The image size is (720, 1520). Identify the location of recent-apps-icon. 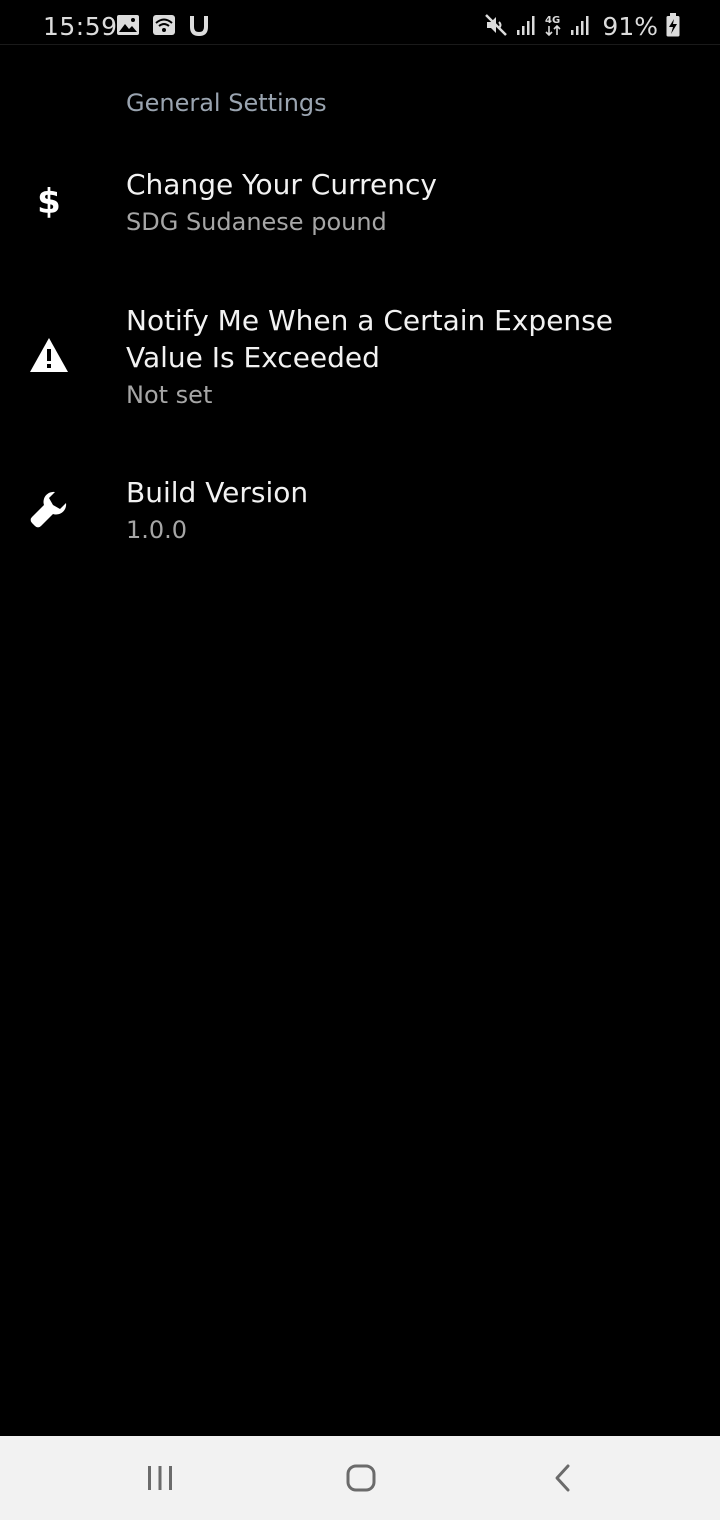
(160, 1478).